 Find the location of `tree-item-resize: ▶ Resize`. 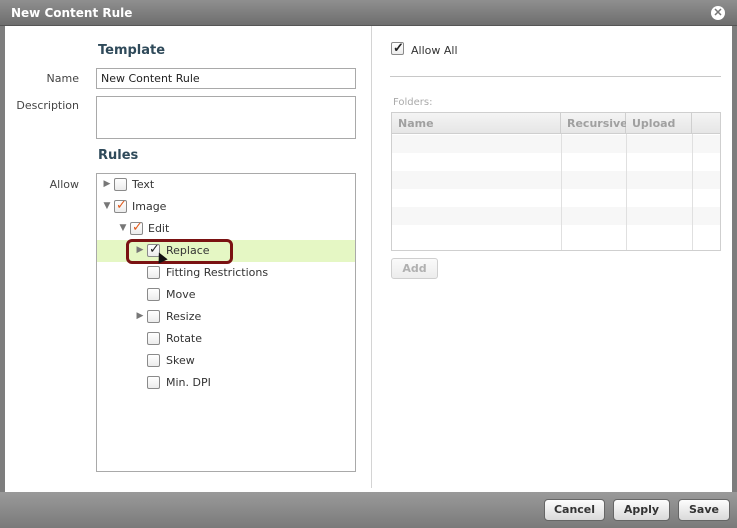

tree-item-resize: ▶ Resize is located at coordinates (226, 317).